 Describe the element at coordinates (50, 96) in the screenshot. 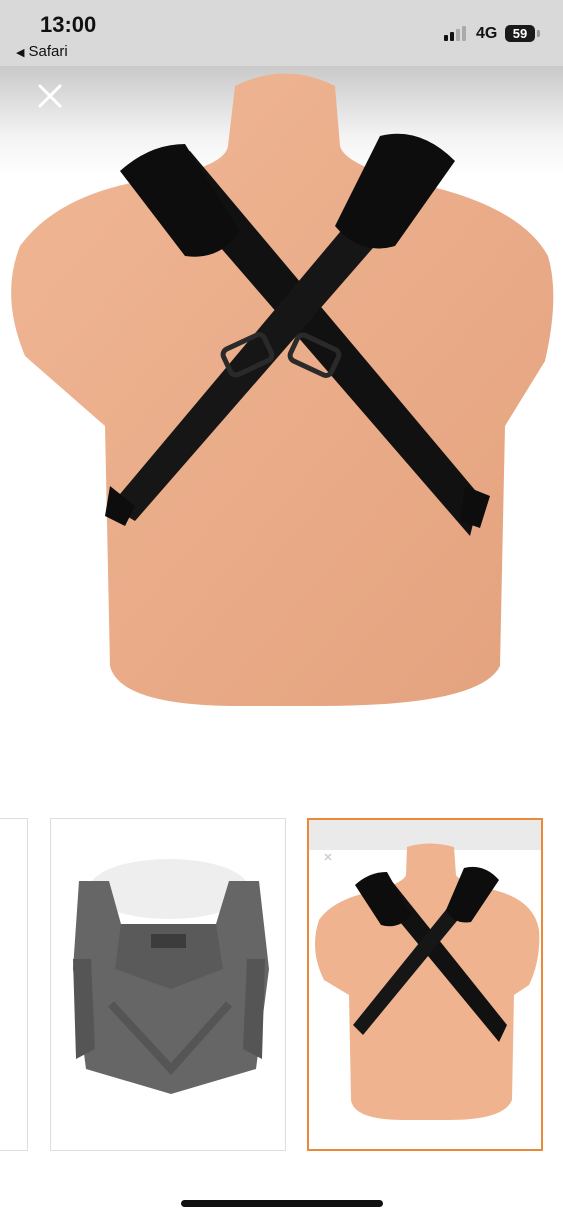

I see `close-icon` at that location.